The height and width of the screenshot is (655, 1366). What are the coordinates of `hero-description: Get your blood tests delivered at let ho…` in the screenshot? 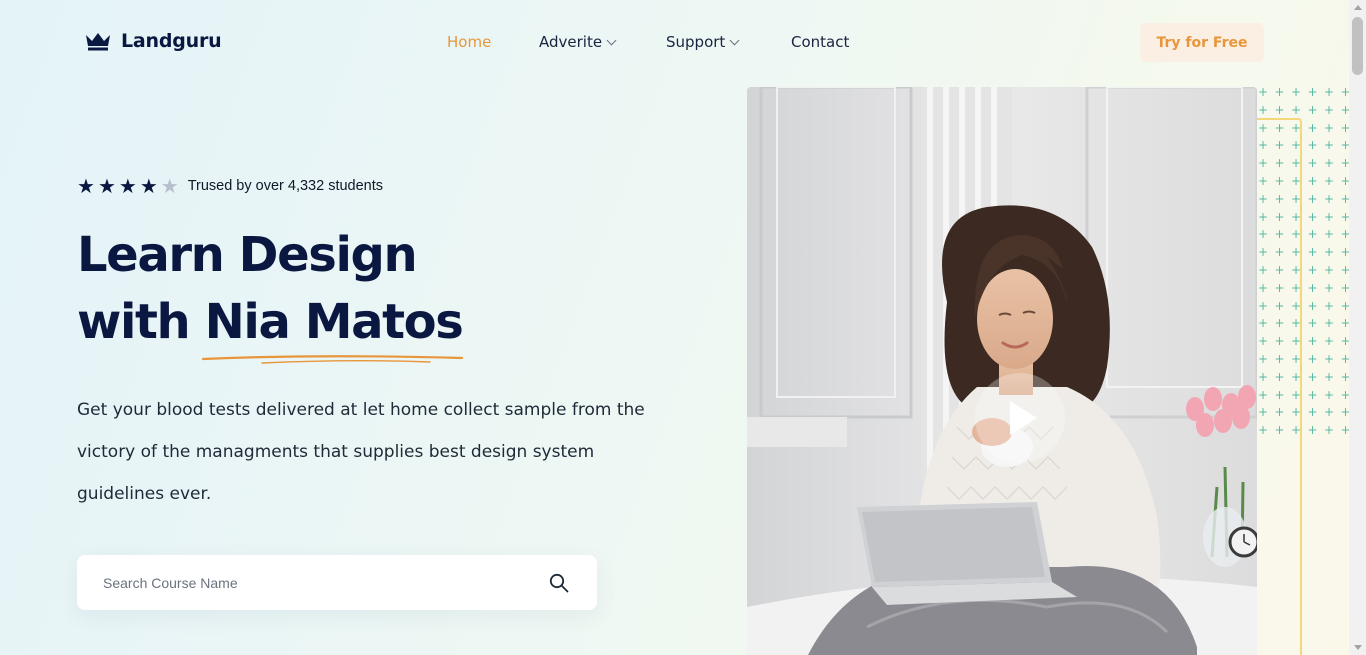 It's located at (372, 452).